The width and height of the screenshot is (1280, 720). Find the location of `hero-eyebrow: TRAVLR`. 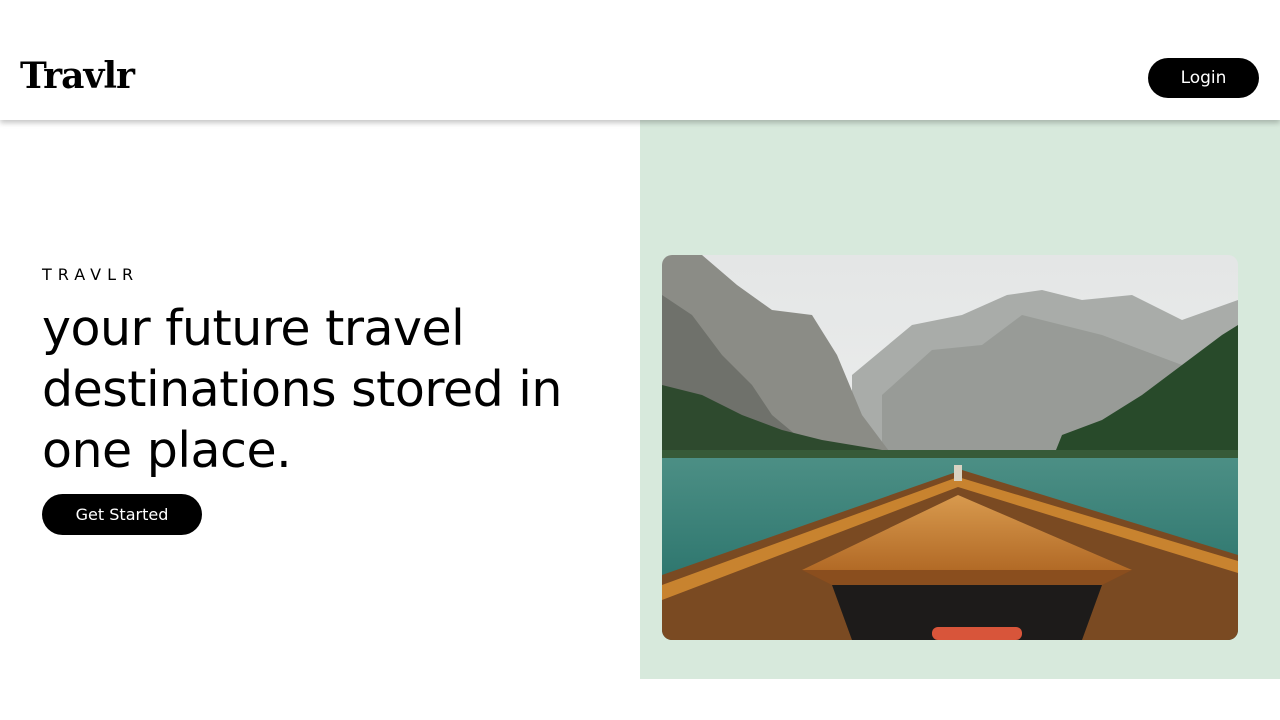

hero-eyebrow: TRAVLR is located at coordinates (91, 274).